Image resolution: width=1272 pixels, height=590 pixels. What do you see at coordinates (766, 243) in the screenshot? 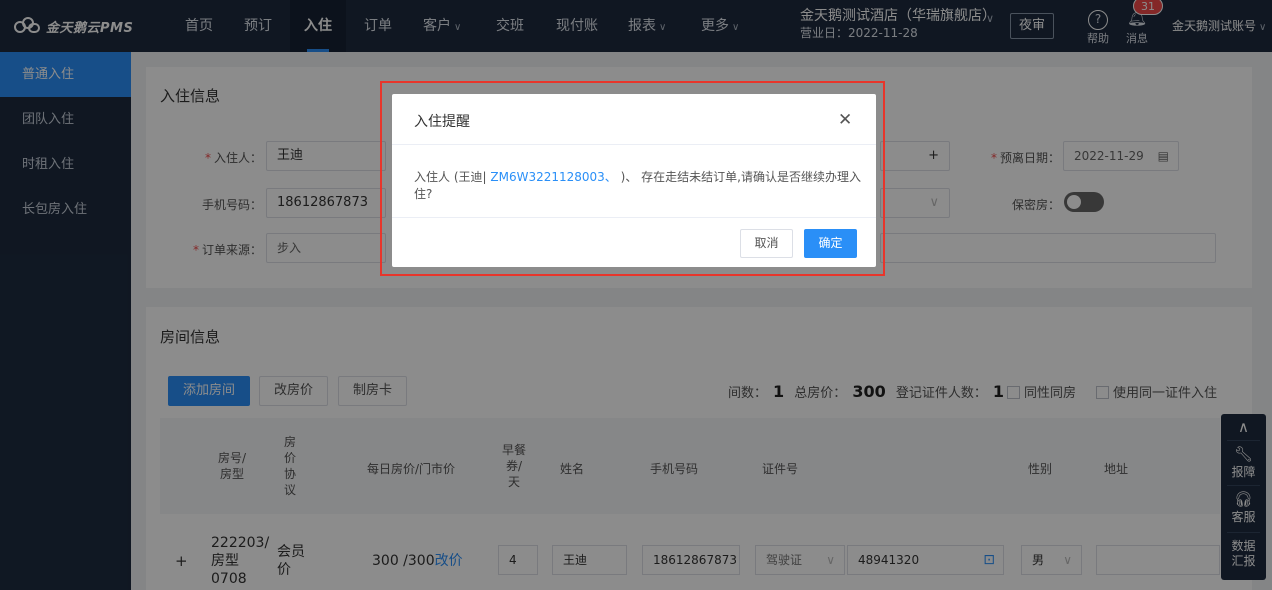
I see `cancel-button: 取消` at bounding box center [766, 243].